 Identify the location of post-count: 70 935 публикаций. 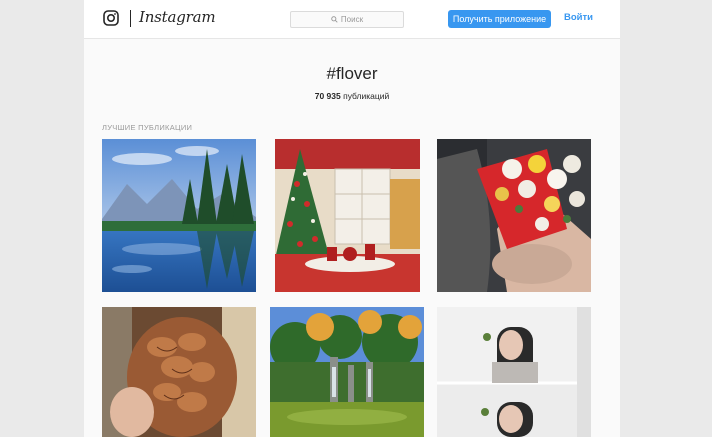
(352, 96).